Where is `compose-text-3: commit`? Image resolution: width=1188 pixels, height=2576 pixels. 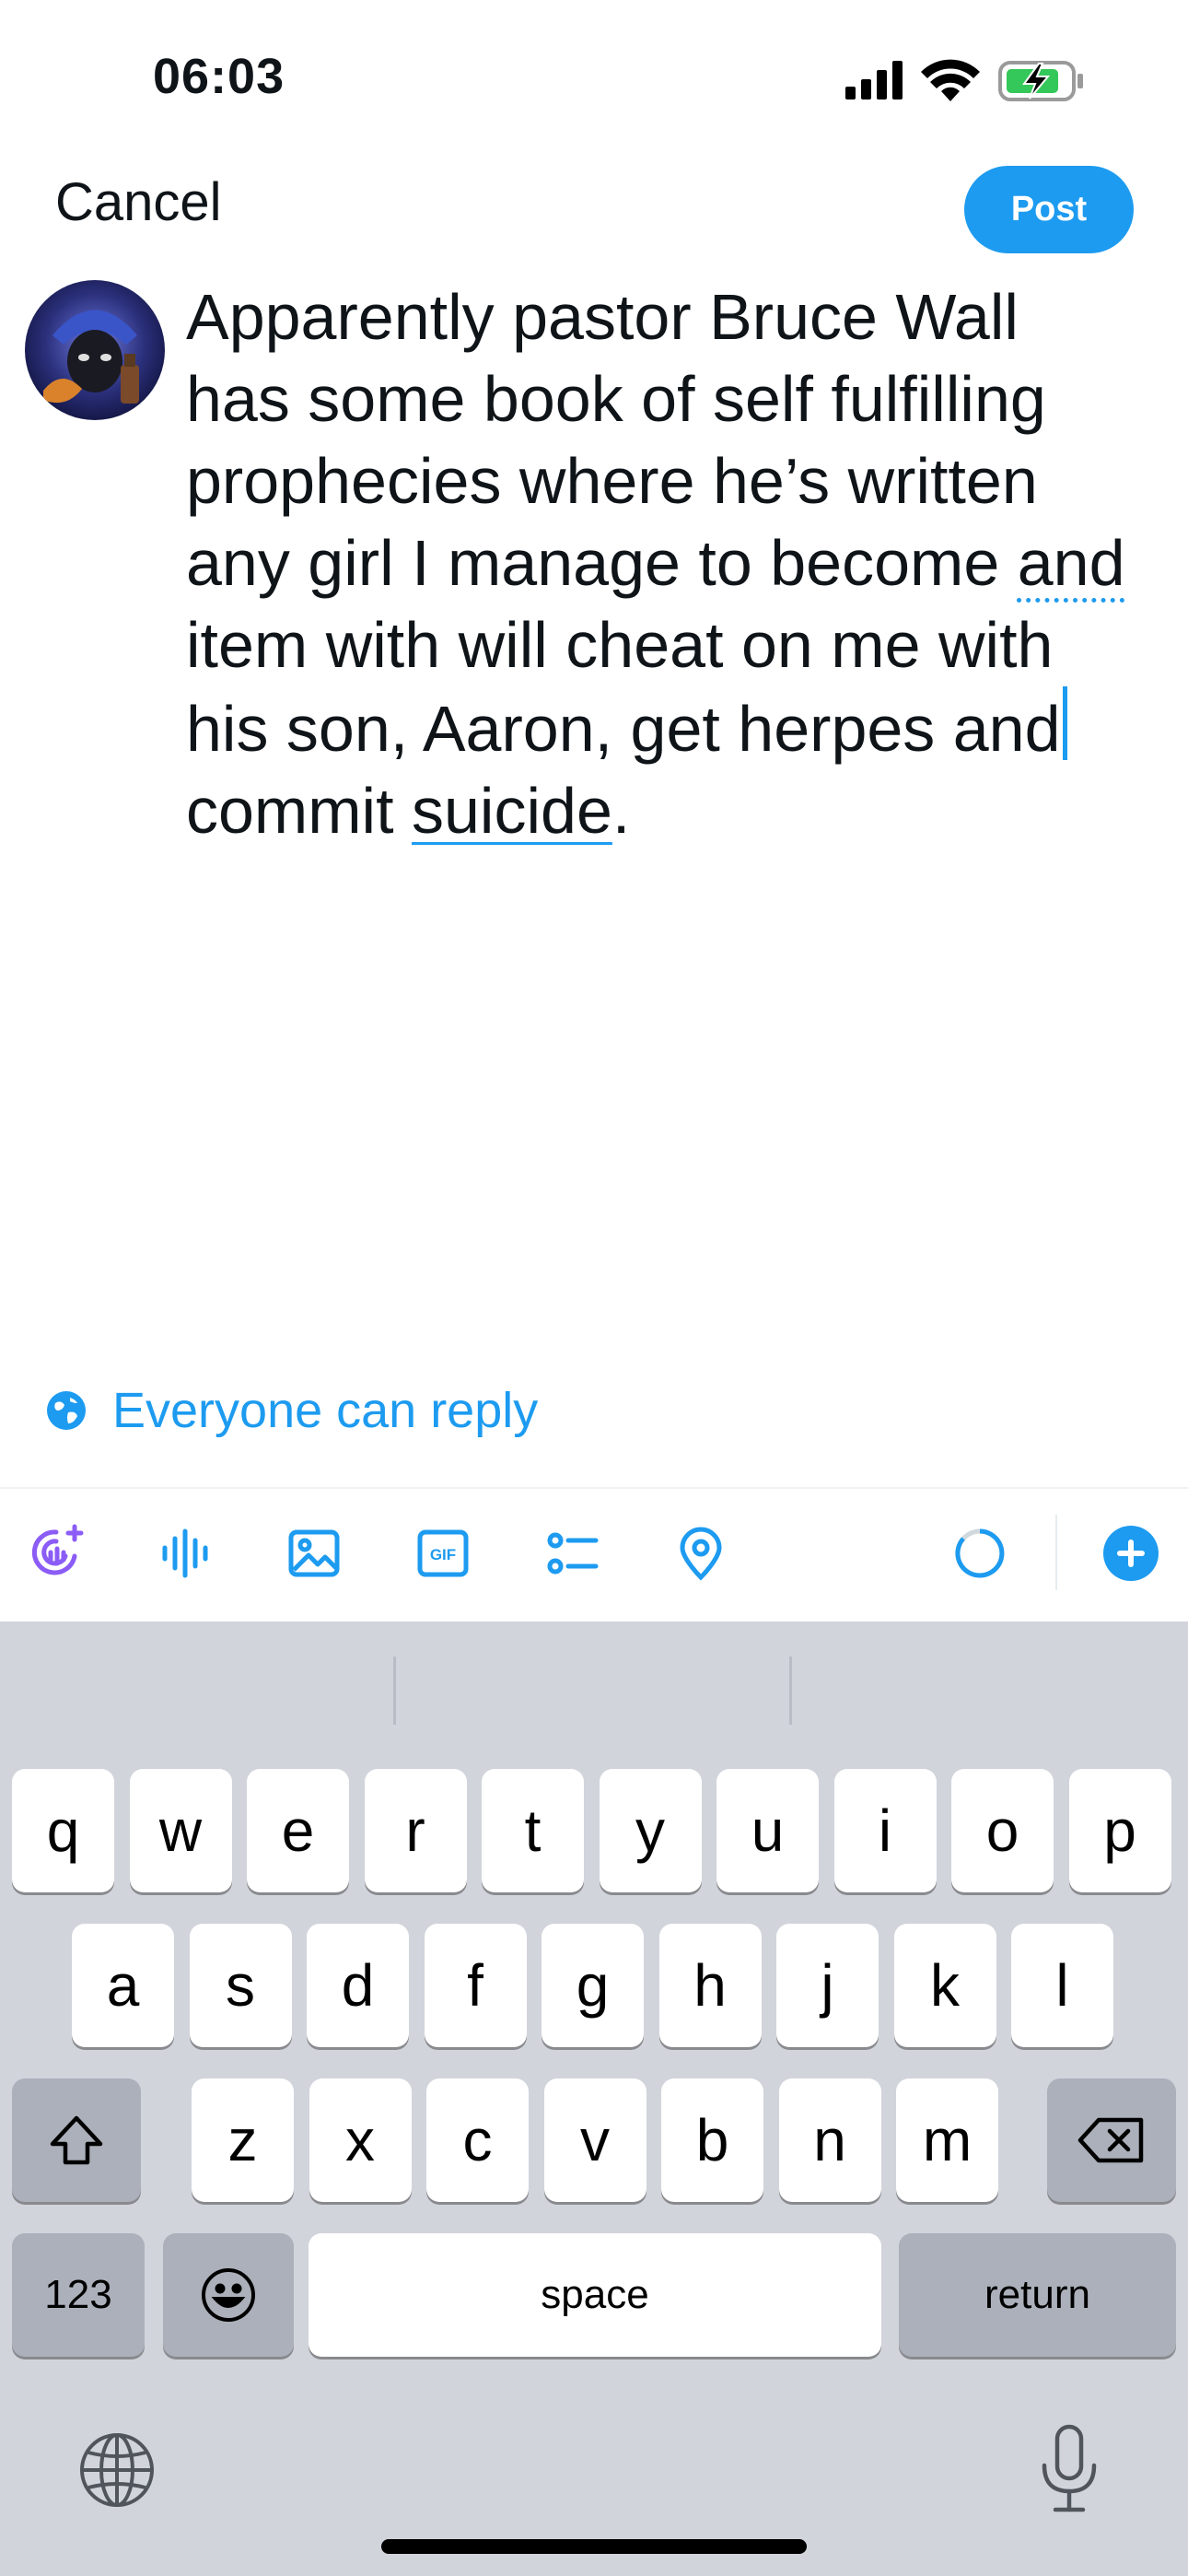
compose-text-3: commit is located at coordinates (290, 811).